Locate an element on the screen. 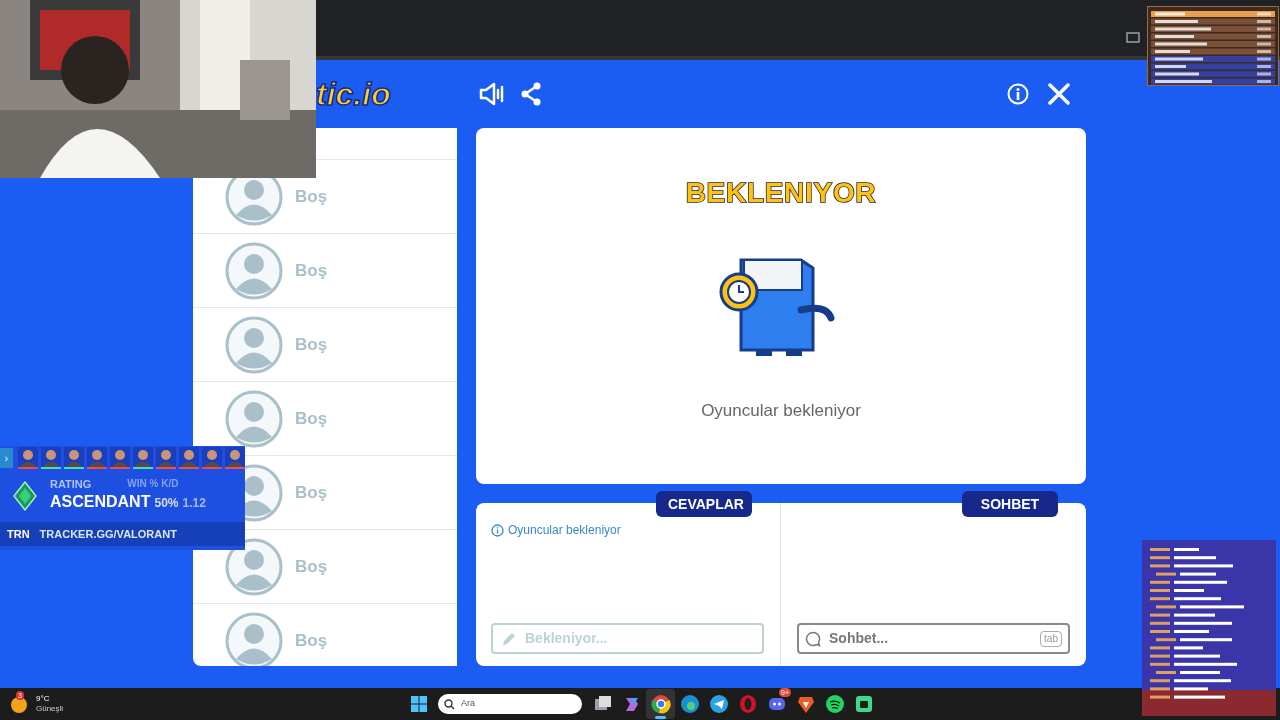 Image resolution: width=1280 pixels, height=720 pixels. status-title: BEKLENIYOR is located at coordinates (781, 193).